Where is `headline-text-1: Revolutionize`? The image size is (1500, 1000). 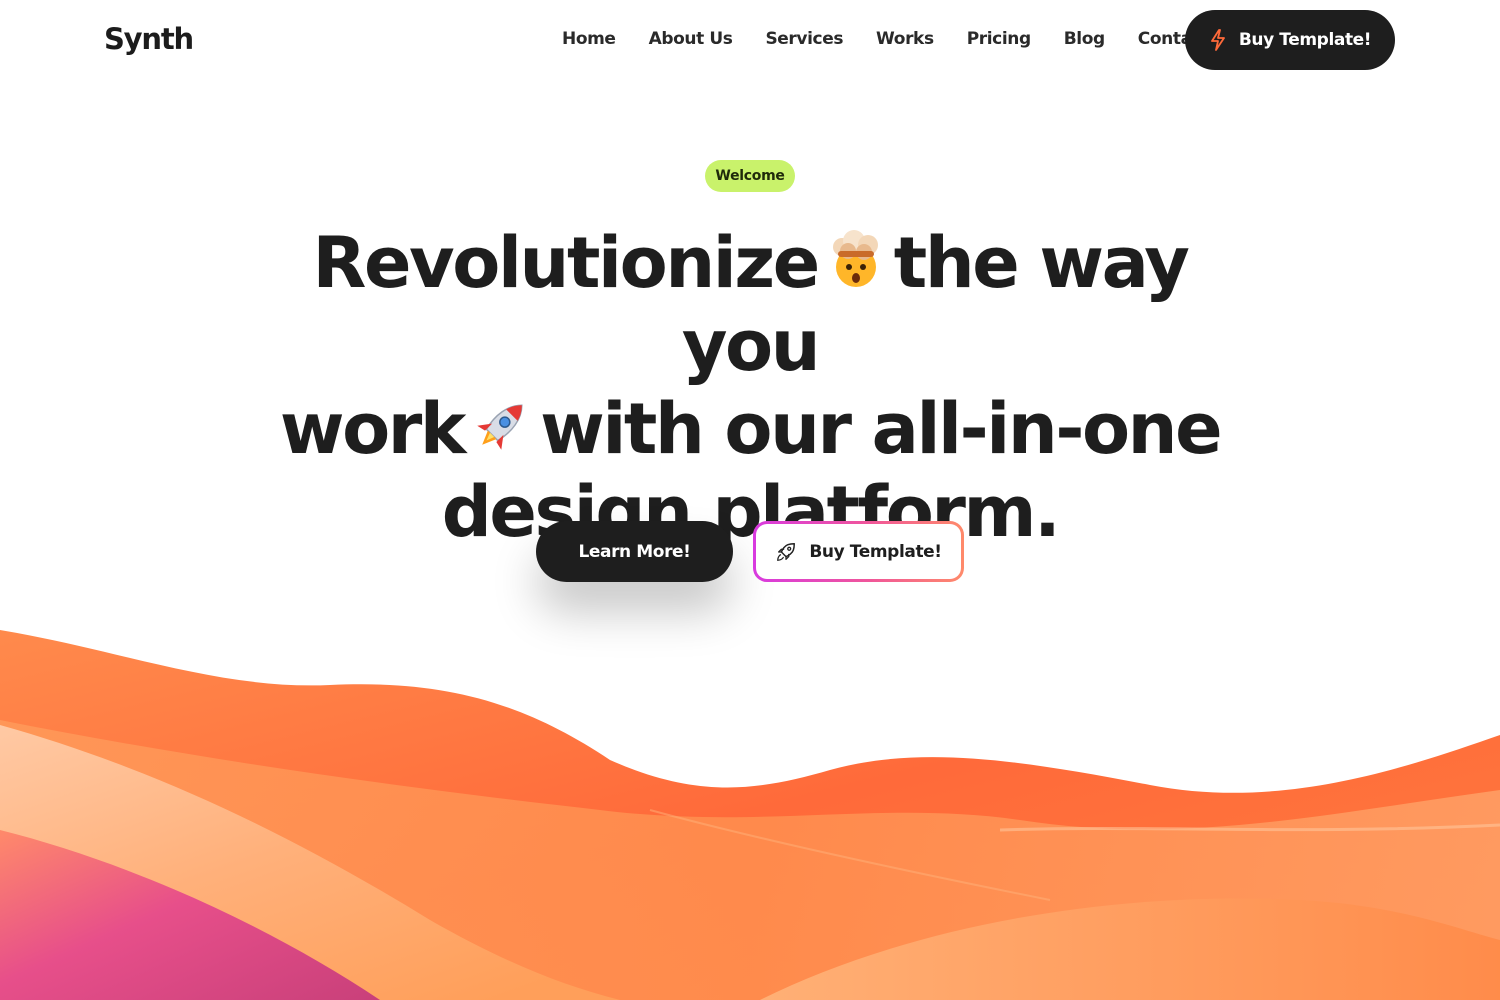
headline-text-1: Revolutionize is located at coordinates (566, 263).